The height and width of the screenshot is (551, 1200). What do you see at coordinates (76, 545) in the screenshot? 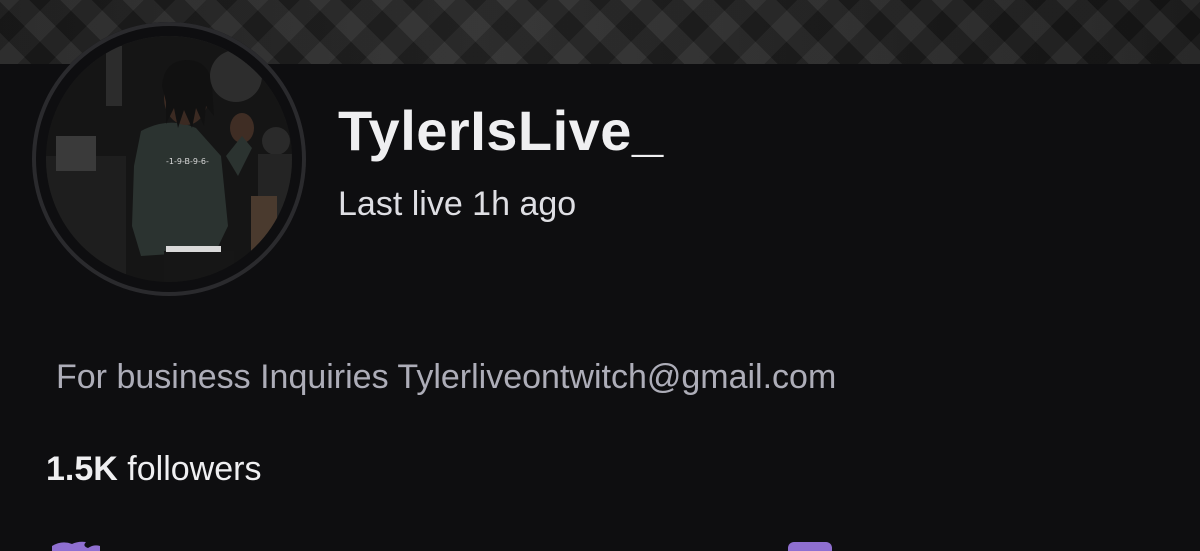
I see `twitter-icon` at bounding box center [76, 545].